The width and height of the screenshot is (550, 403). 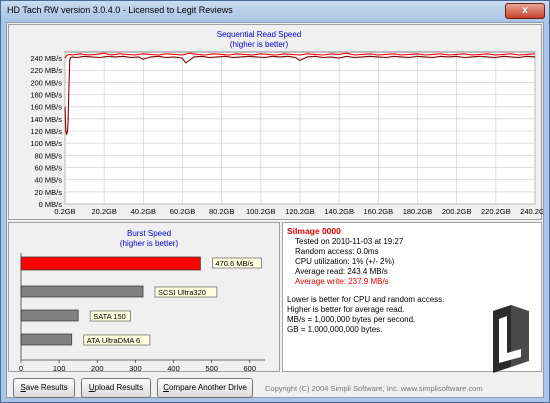 What do you see at coordinates (346, 309) in the screenshot?
I see `note-read: Higher is better for average read.` at bounding box center [346, 309].